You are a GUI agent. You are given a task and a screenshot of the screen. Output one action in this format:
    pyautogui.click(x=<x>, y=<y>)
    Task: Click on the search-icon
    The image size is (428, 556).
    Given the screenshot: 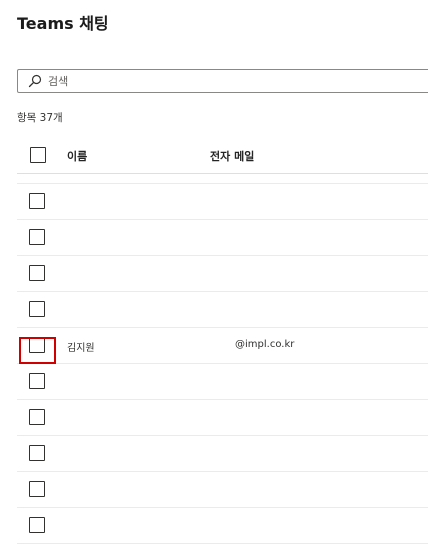 What is the action you would take?
    pyautogui.click(x=35, y=81)
    